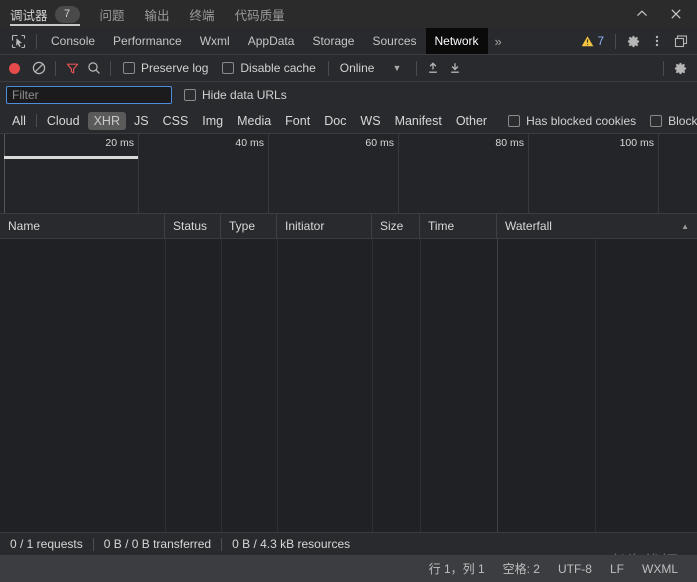  I want to click on throttling-select: Online ▼, so click(373, 68).